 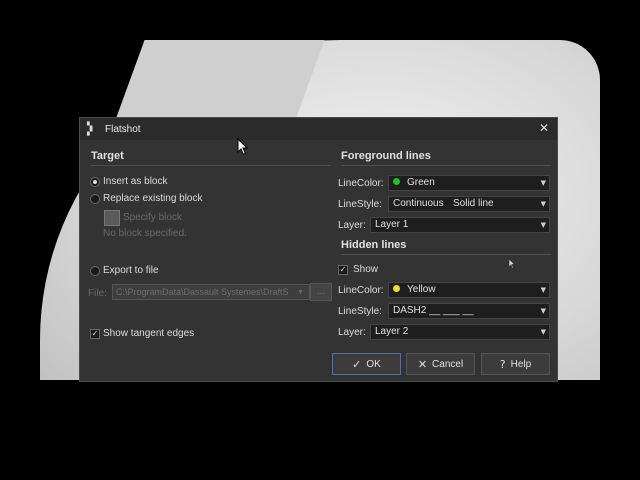 I want to click on help-button: ? Help, so click(x=515, y=364).